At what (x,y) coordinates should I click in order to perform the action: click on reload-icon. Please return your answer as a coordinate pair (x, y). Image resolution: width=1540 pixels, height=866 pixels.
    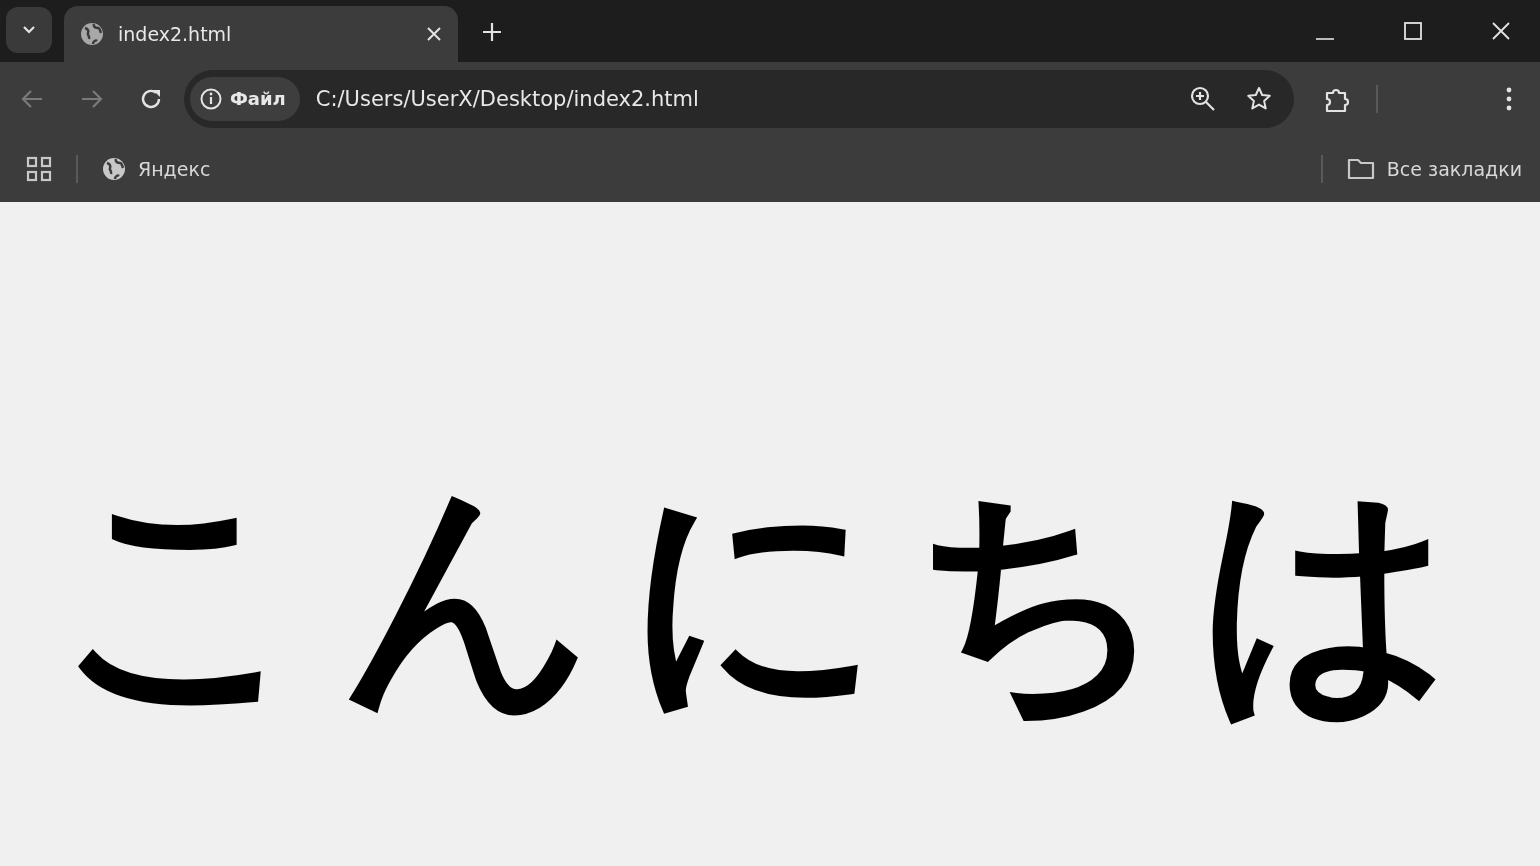
    Looking at the image, I should click on (151, 98).